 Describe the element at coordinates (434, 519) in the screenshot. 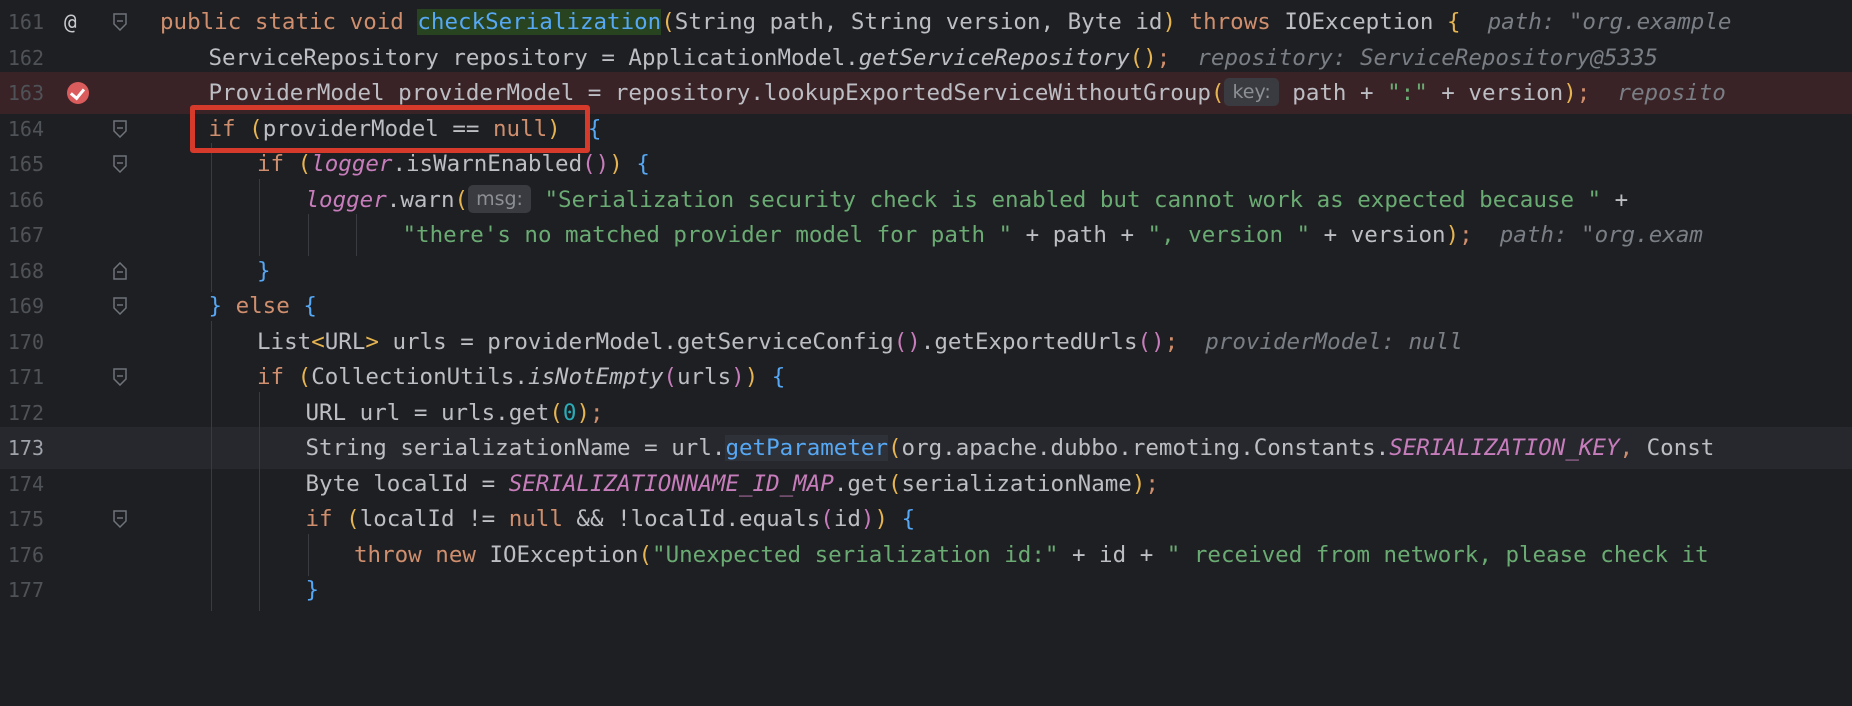

I see `code-token: localId !=` at that location.